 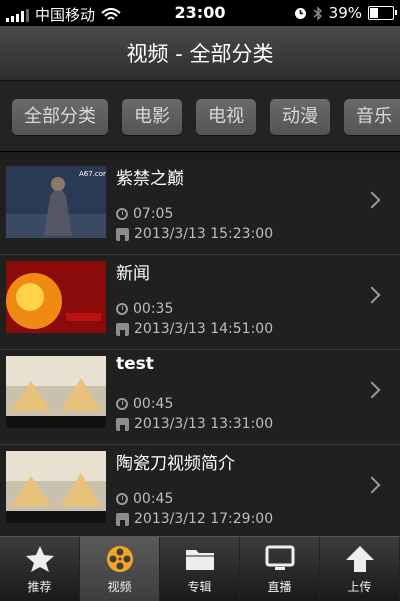 What do you see at coordinates (204, 519) in the screenshot?
I see `date-text: 2013/3/12 17:29:00` at bounding box center [204, 519].